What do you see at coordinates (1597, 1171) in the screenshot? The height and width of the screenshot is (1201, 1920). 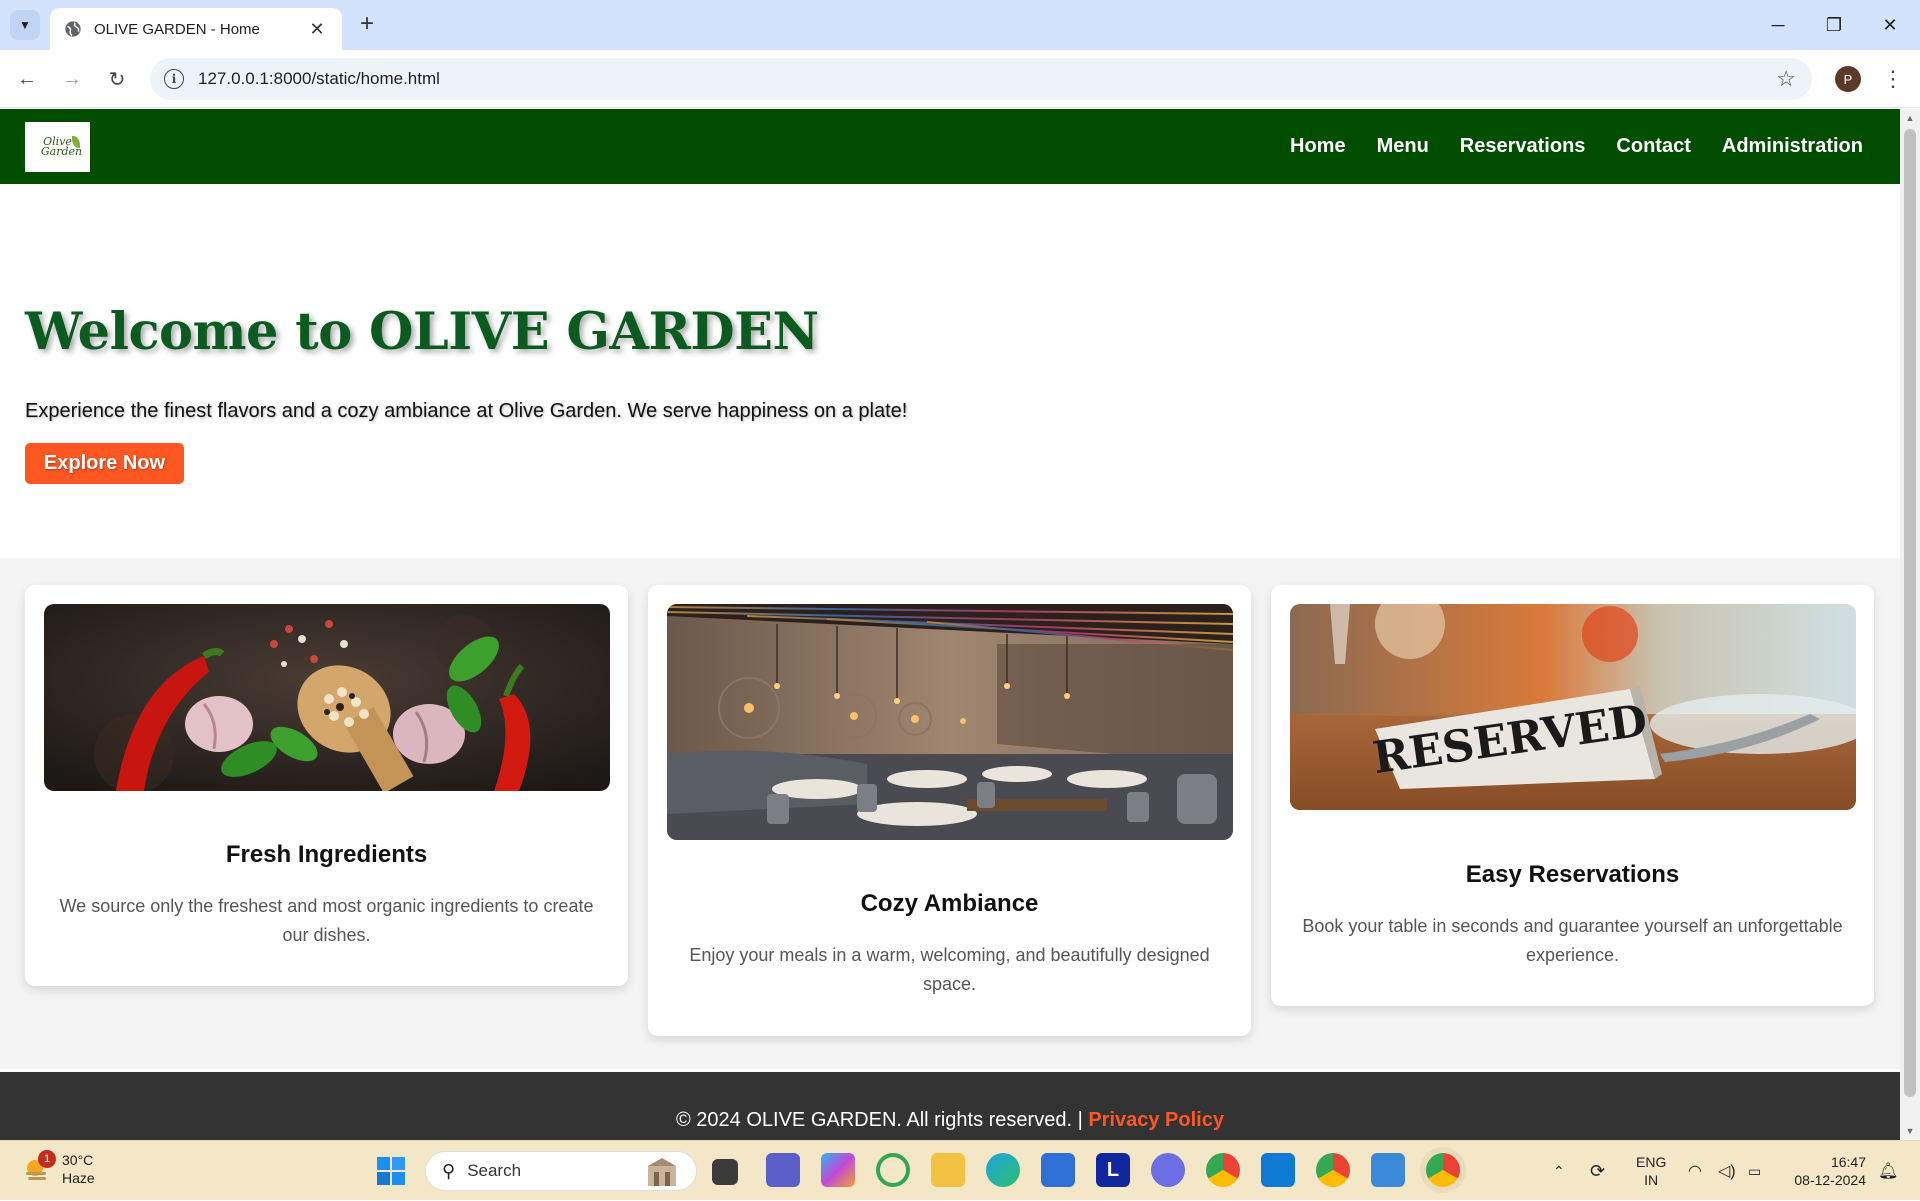 I see `sync-icon: ⟳` at bounding box center [1597, 1171].